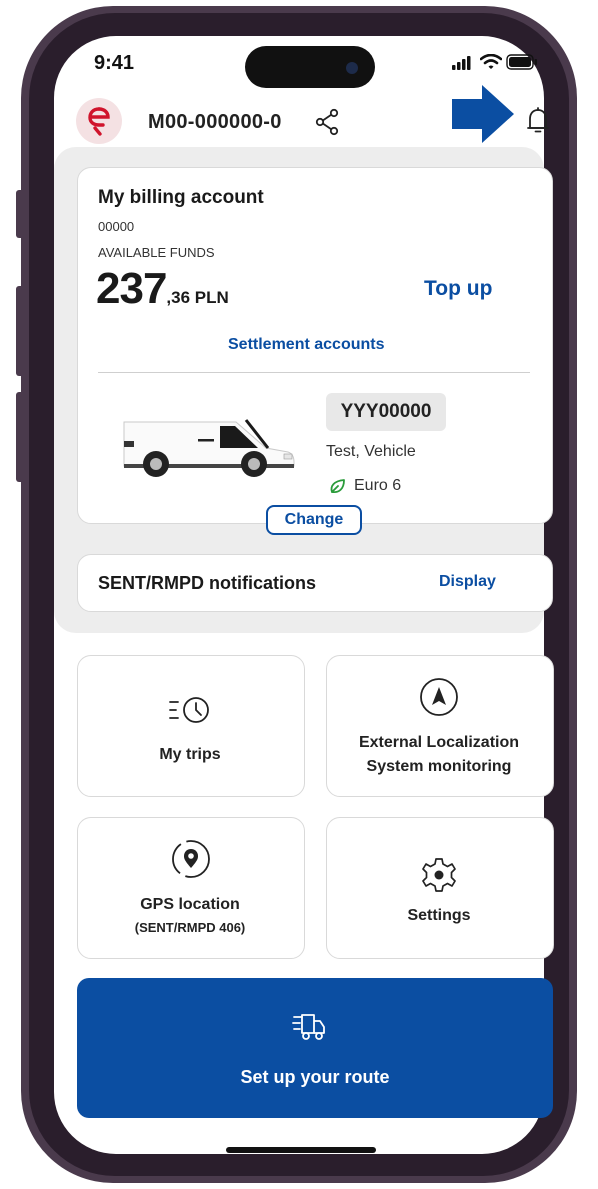  Describe the element at coordinates (190, 927) in the screenshot. I see `tile-gps-location-label-2: (SENT/RMPD 406)` at that location.